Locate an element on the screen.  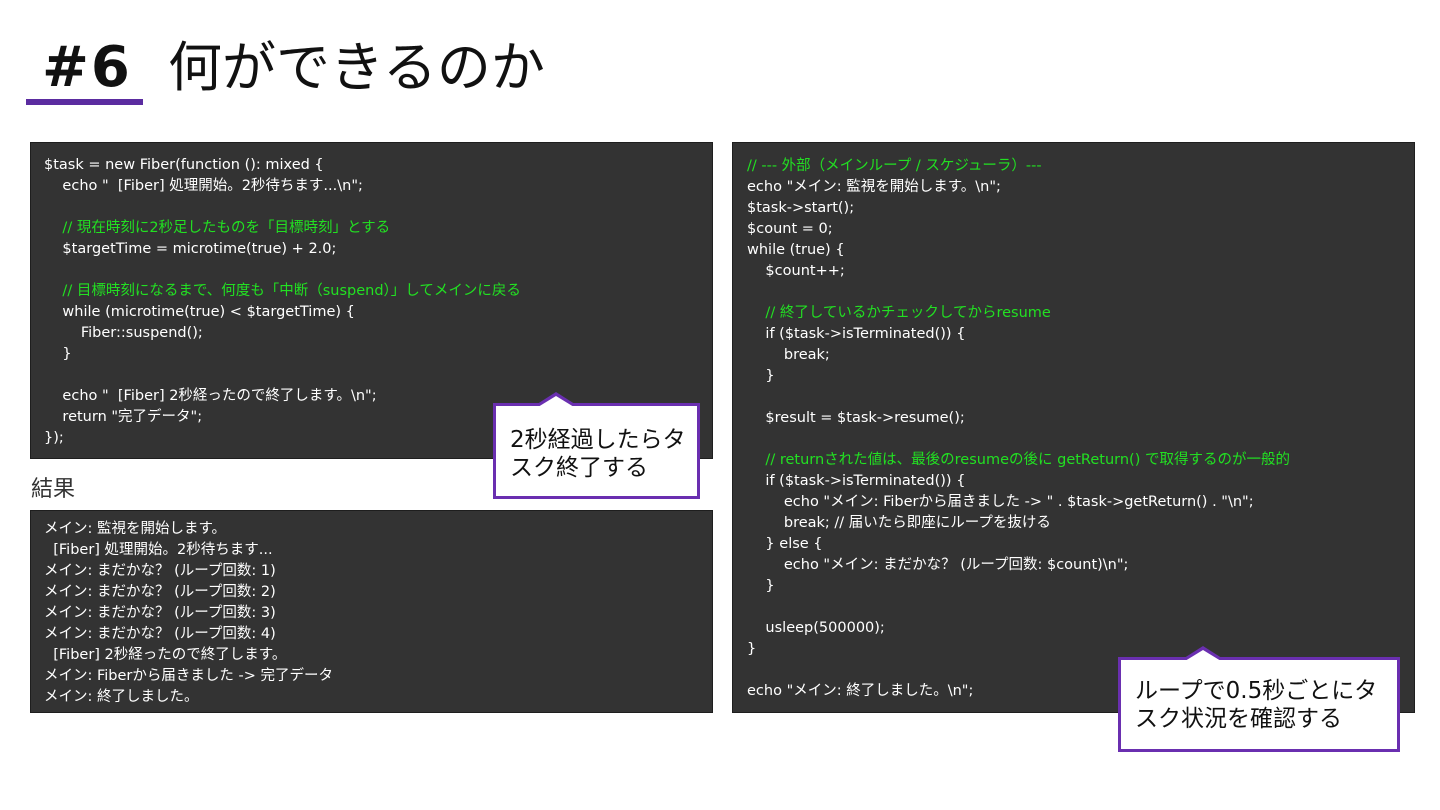
code-line: break; // 届いたら即座にループを抜ける is located at coordinates (899, 523).